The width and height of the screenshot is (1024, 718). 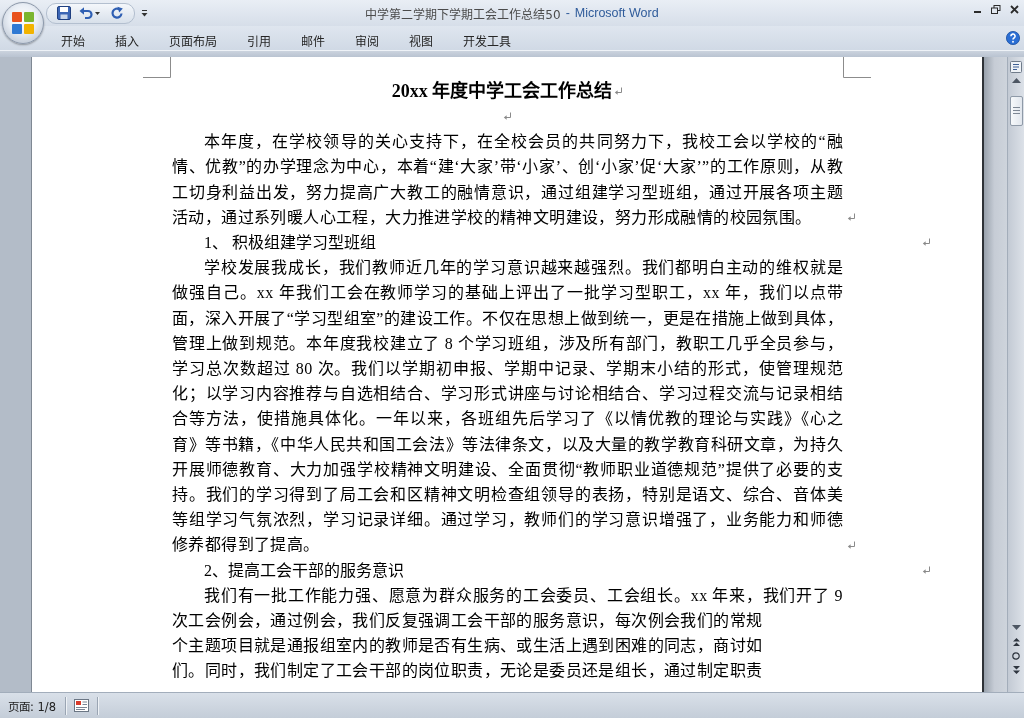 I want to click on body-paragraph: 我们有一批工作能力强、愿意为群众服务的工会委员、工会组长。xx 年来，我们开了 9次工会例会，通过例会，我们反复强调工会干部的服务意识，每次例会我们的常规, so click(x=507, y=608).